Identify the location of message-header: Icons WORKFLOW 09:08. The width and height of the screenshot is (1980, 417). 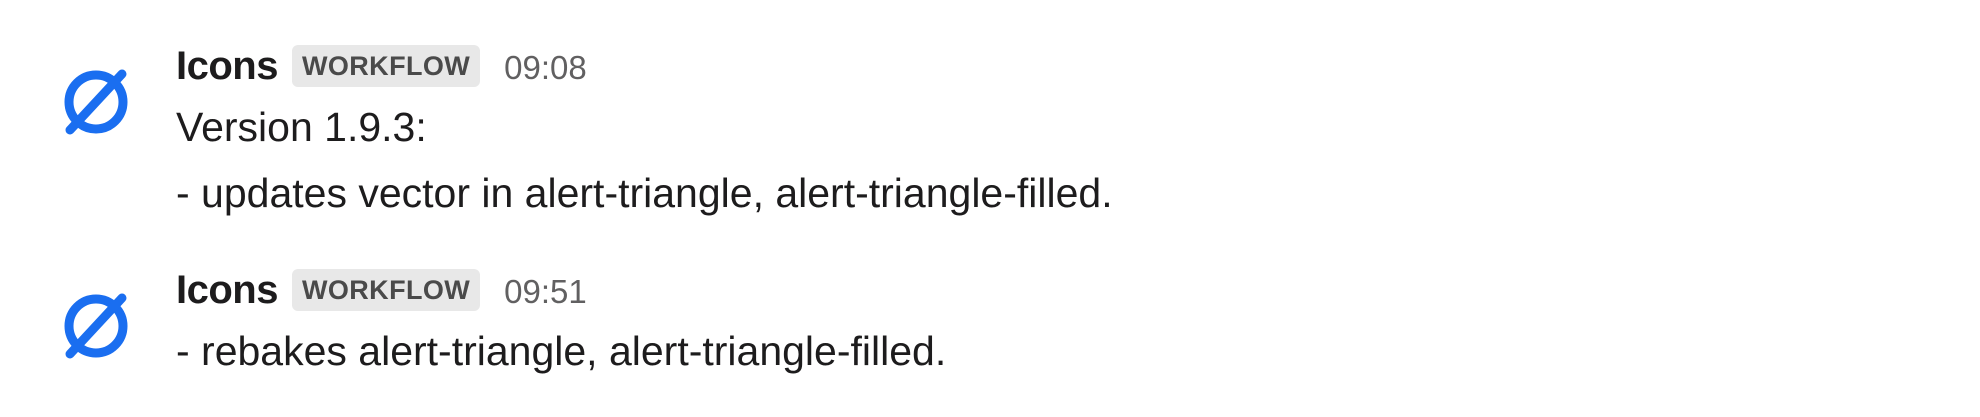
(1026, 66).